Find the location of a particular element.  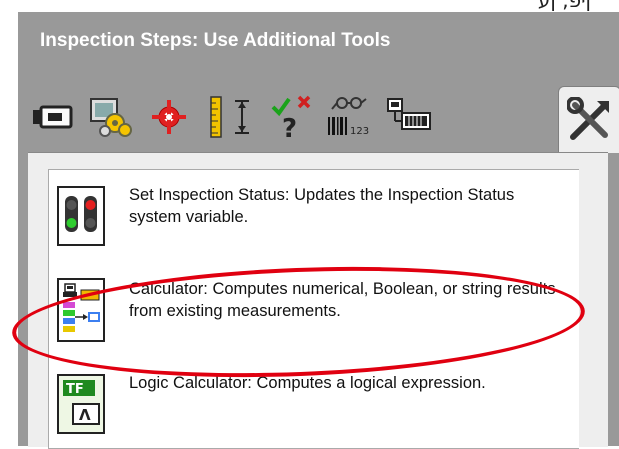

measure-features-ruler-icon is located at coordinates (229, 117).